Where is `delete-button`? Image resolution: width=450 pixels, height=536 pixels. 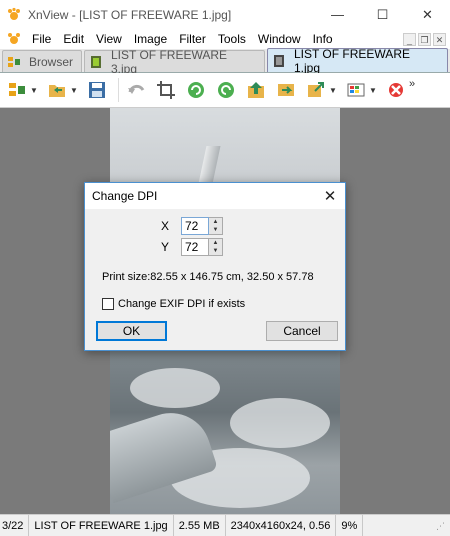 delete-button is located at coordinates (396, 90).